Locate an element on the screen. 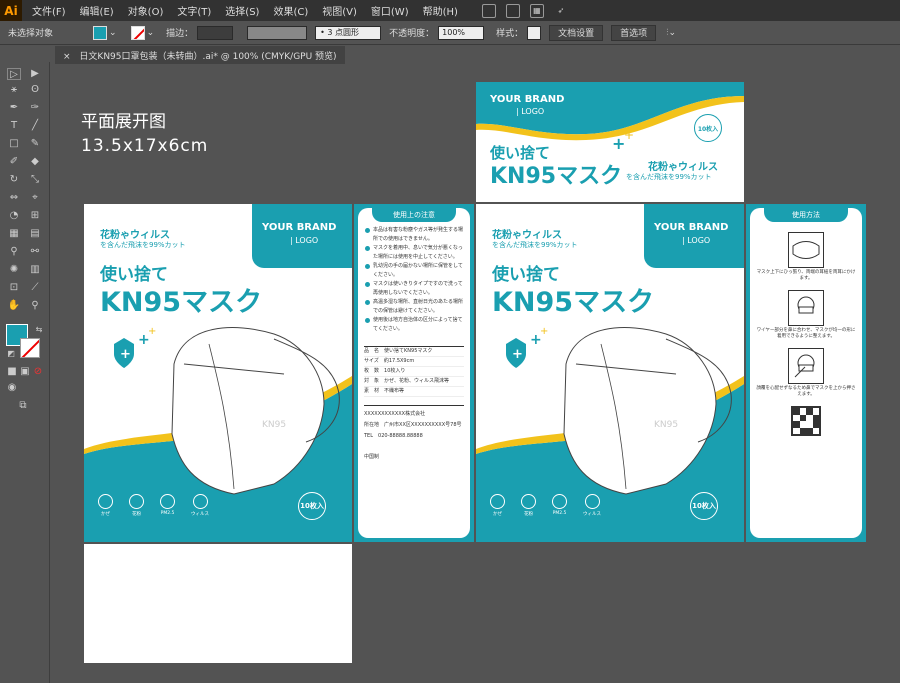  gpu-performance-icon: ➶ is located at coordinates (561, 11).